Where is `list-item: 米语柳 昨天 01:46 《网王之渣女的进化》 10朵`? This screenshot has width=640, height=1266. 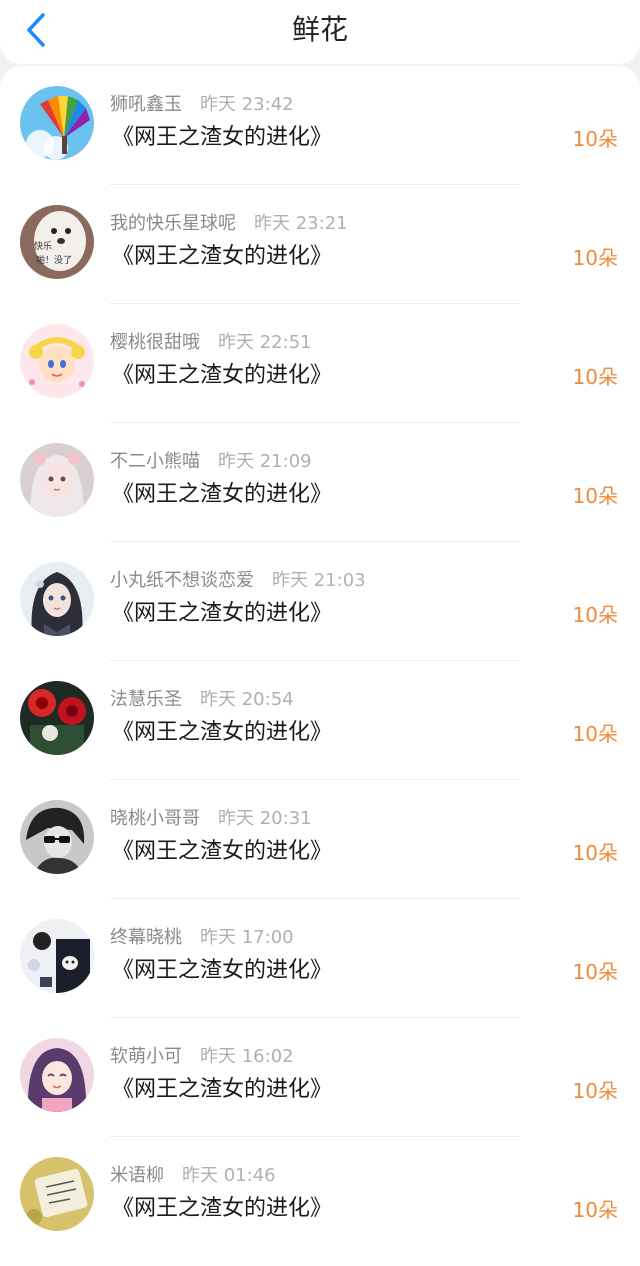
list-item: 米语柳 昨天 01:46 《网王之渣女的进化》 10朵 is located at coordinates (320, 1196).